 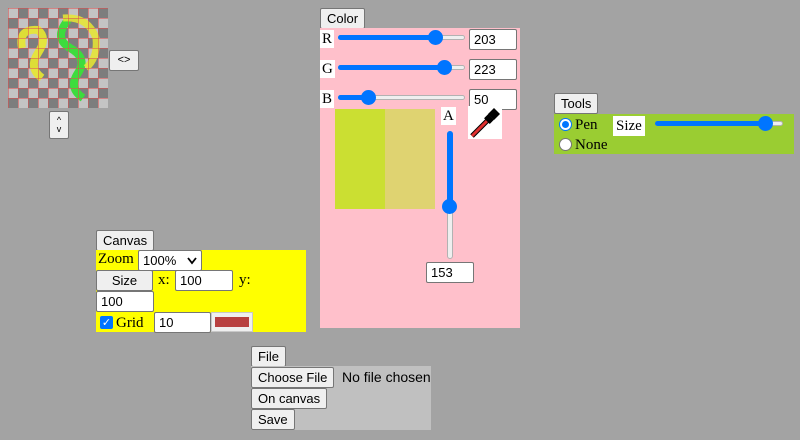 What do you see at coordinates (368, 97) in the screenshot?
I see `b-slider-thumb` at bounding box center [368, 97].